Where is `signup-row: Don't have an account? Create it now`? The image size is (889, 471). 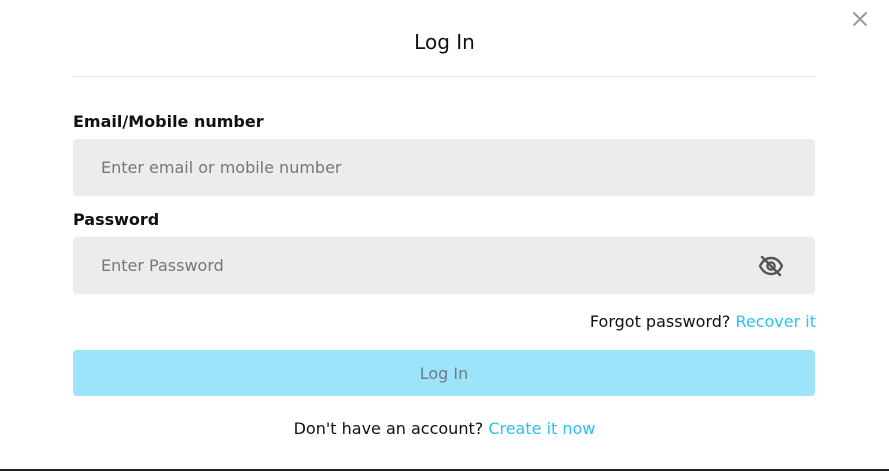 signup-row: Don't have an account? Create it now is located at coordinates (444, 429).